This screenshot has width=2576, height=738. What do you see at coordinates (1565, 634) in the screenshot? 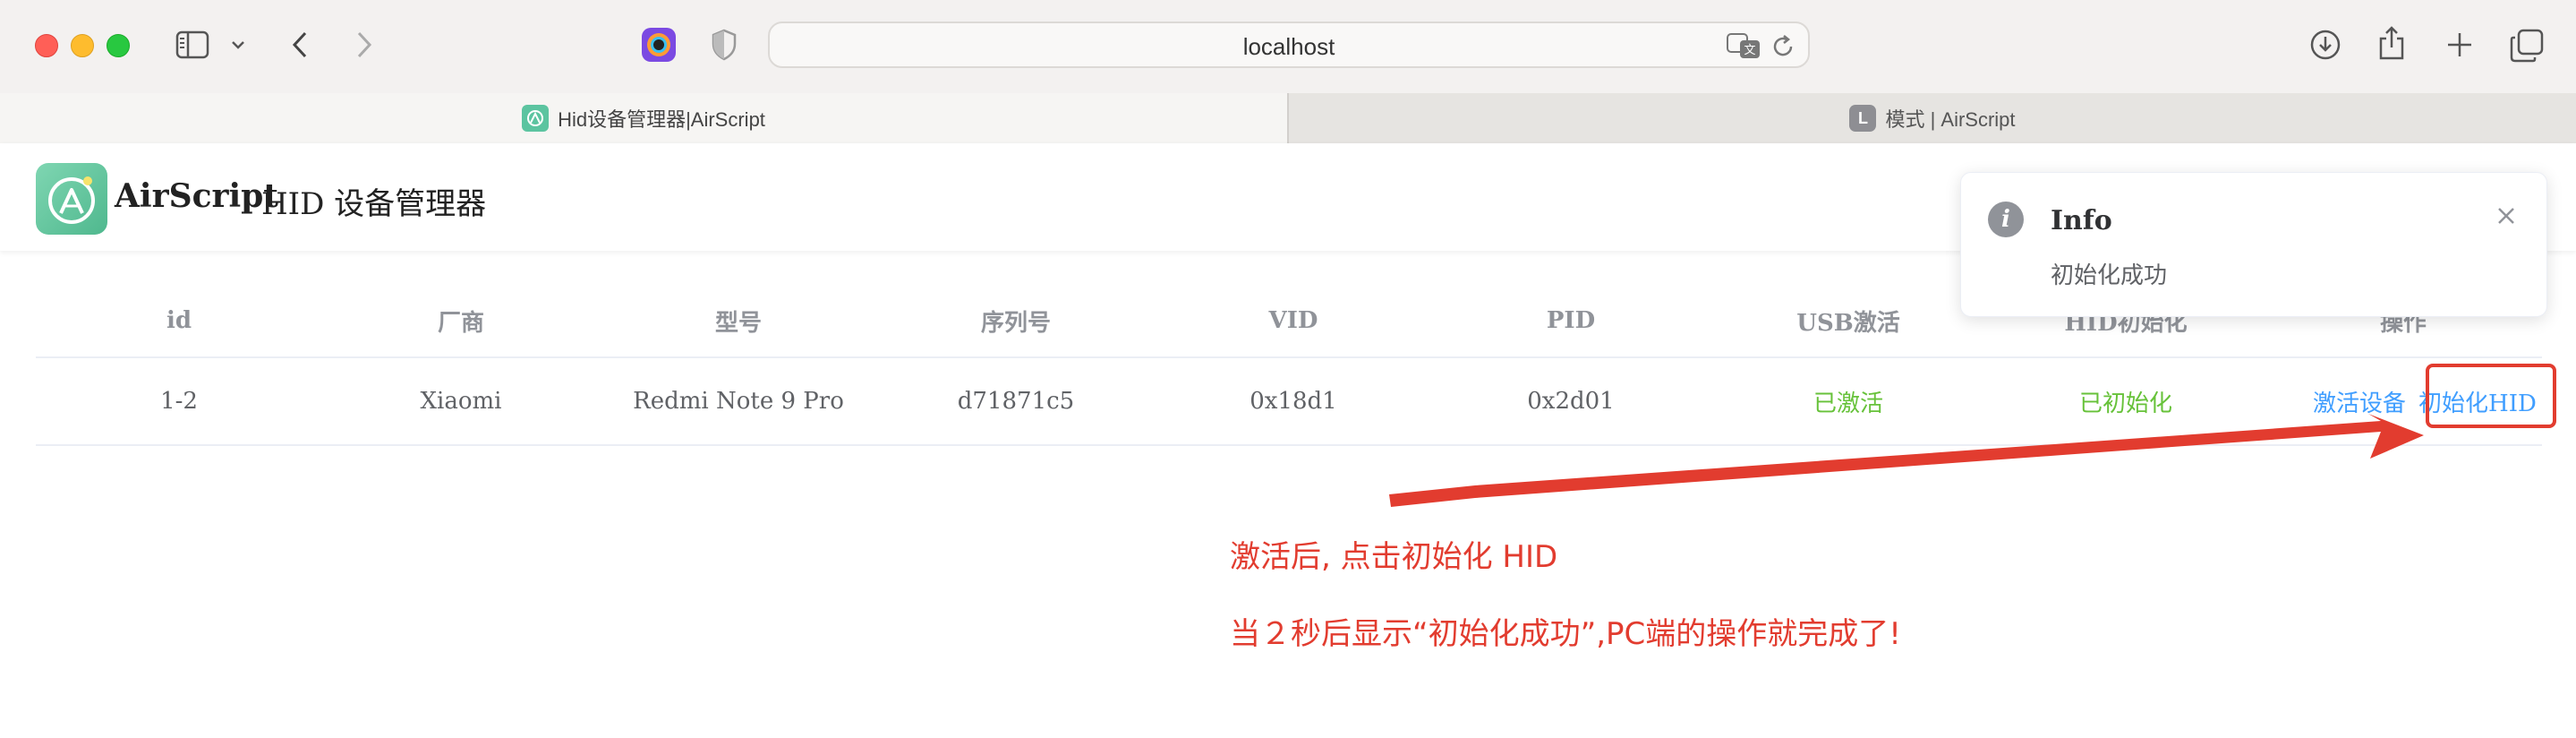
I see `annotation-text-result: 当２秒后显示“初始化成功”,PC端的操作就完成了!` at bounding box center [1565, 634].